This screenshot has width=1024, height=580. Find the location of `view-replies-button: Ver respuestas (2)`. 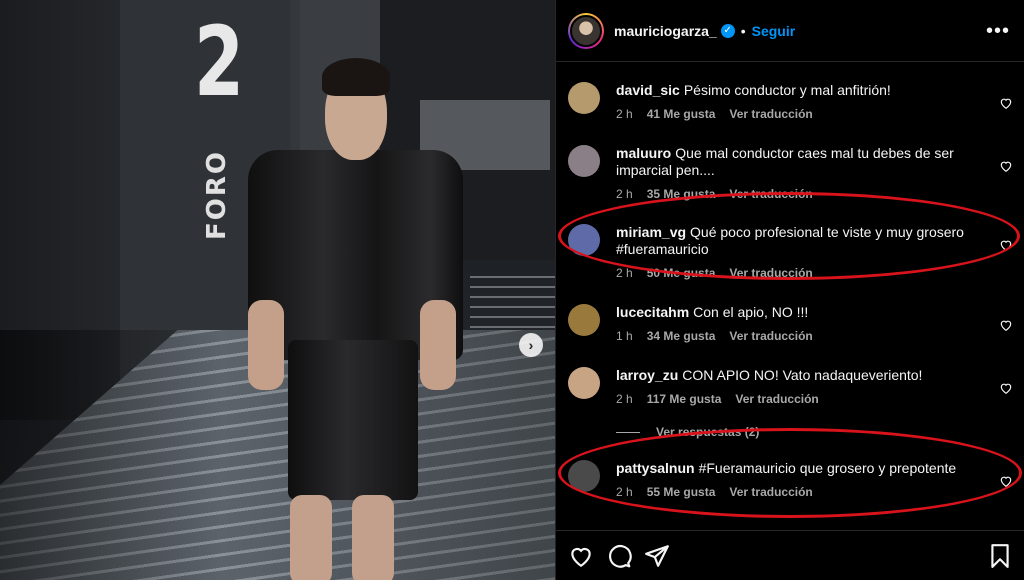

view-replies-button: Ver respuestas (2) is located at coordinates (687, 432).